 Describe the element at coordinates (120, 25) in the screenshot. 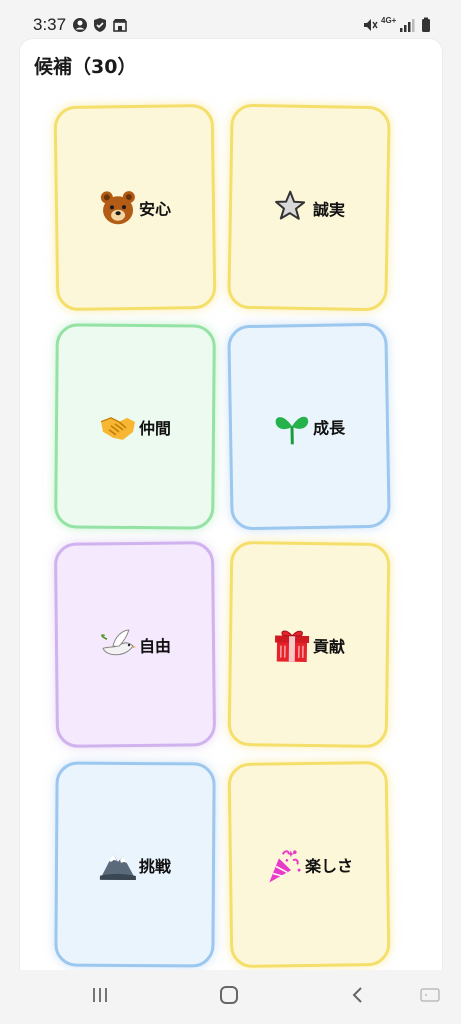

I see `store-icon` at that location.